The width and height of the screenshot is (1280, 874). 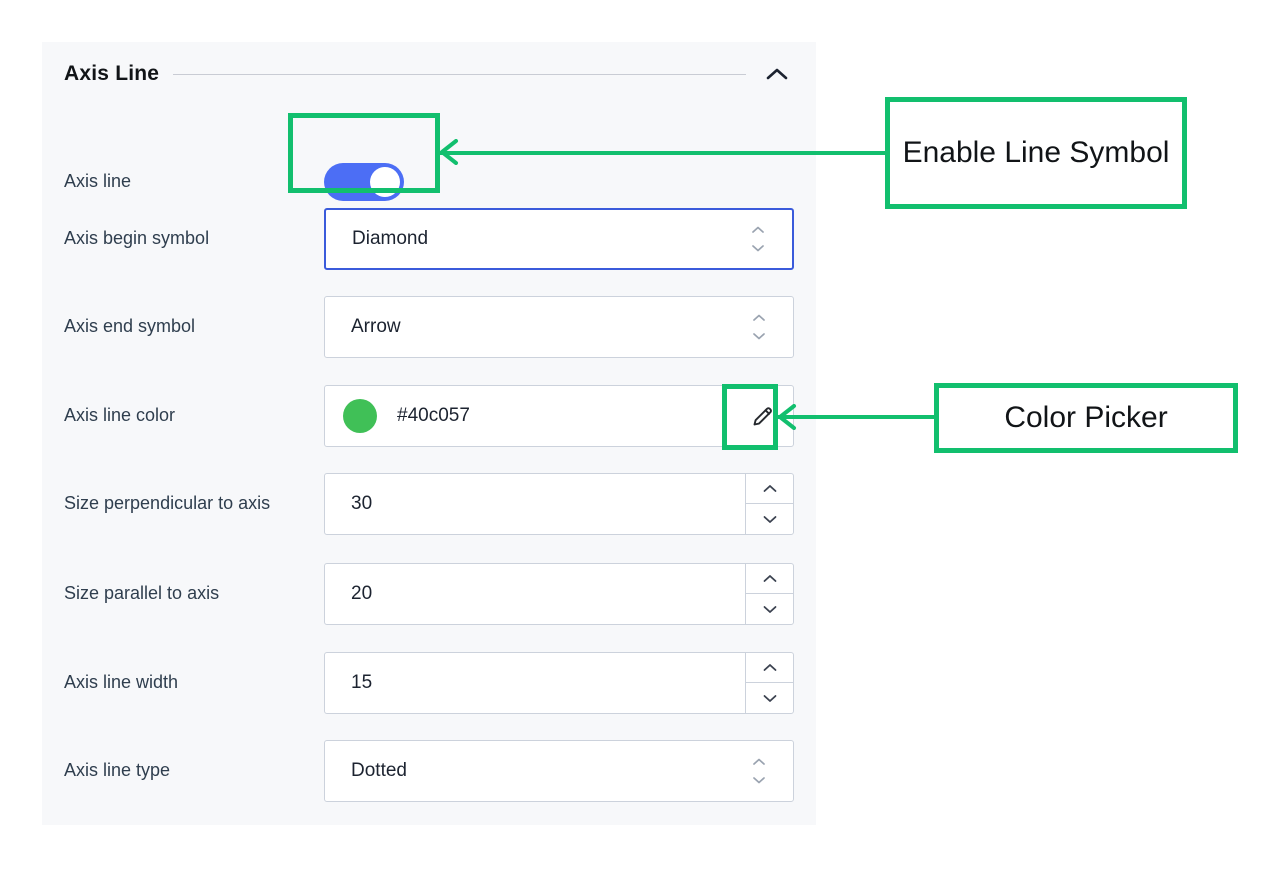 What do you see at coordinates (167, 503) in the screenshot?
I see `row-label: Size perpendicular to axis` at bounding box center [167, 503].